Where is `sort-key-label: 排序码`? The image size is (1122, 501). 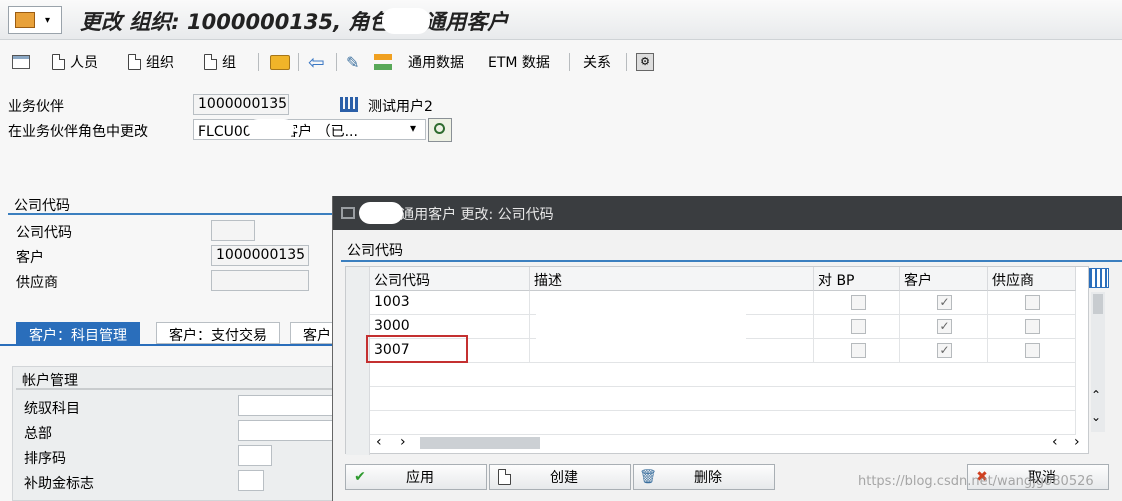
sort-key-label: 排序码 is located at coordinates (45, 459).